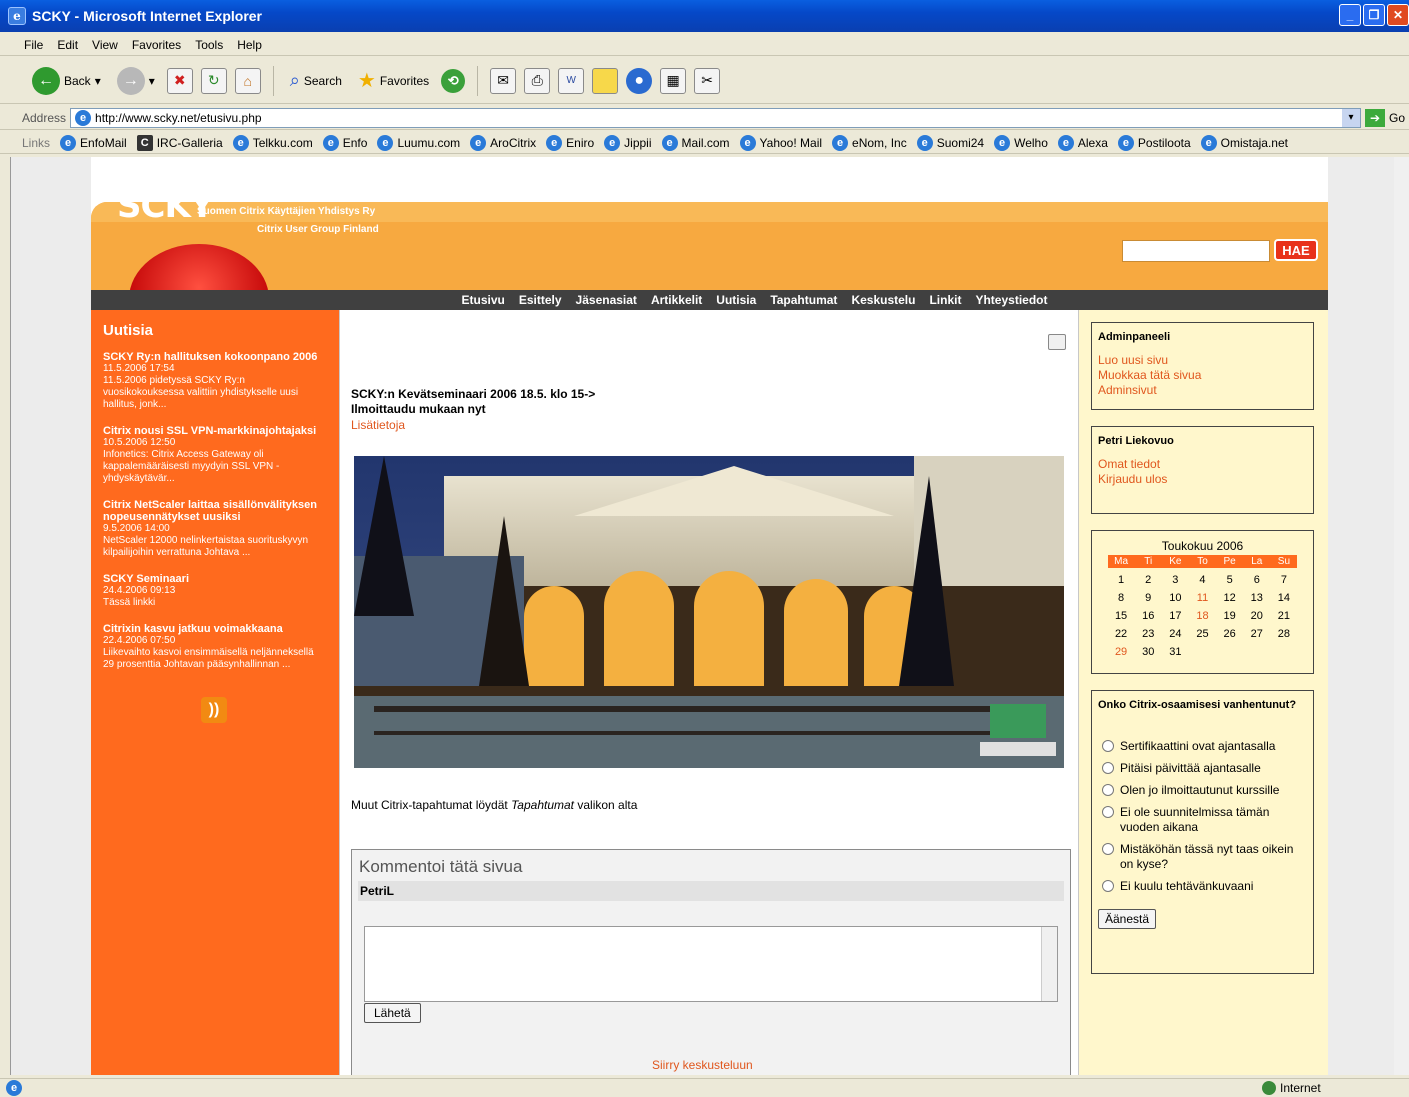  Describe the element at coordinates (1175, 580) in the screenshot. I see `calendar-day: 3` at that location.